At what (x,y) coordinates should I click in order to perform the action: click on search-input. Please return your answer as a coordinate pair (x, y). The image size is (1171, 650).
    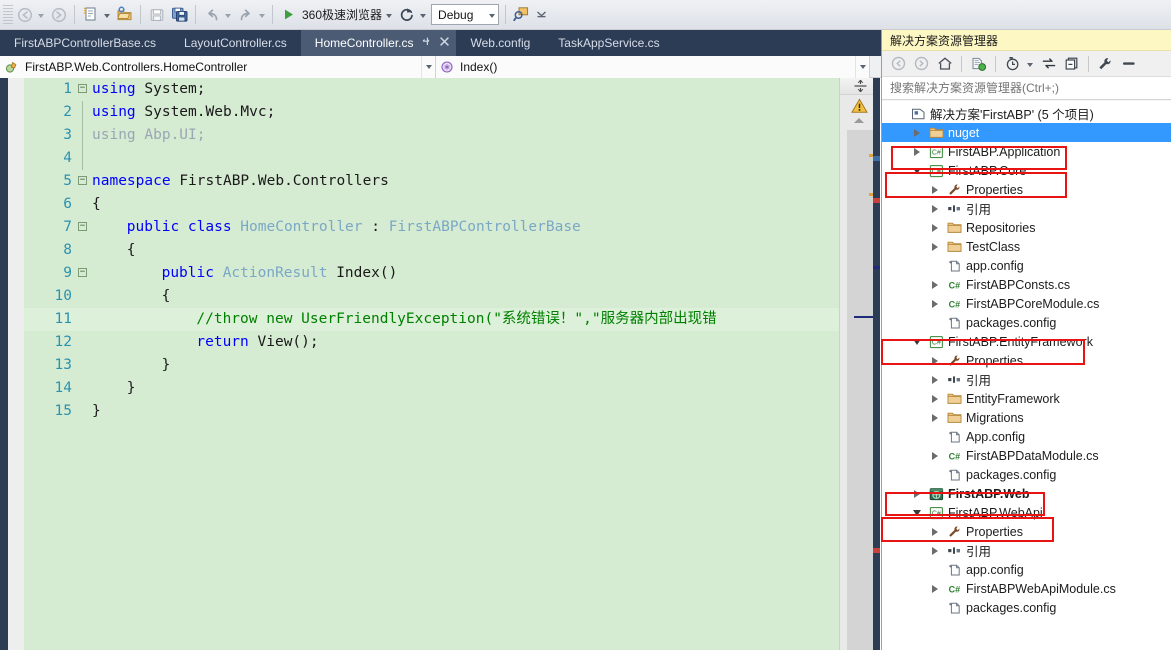
    Looking at the image, I should click on (1025, 88).